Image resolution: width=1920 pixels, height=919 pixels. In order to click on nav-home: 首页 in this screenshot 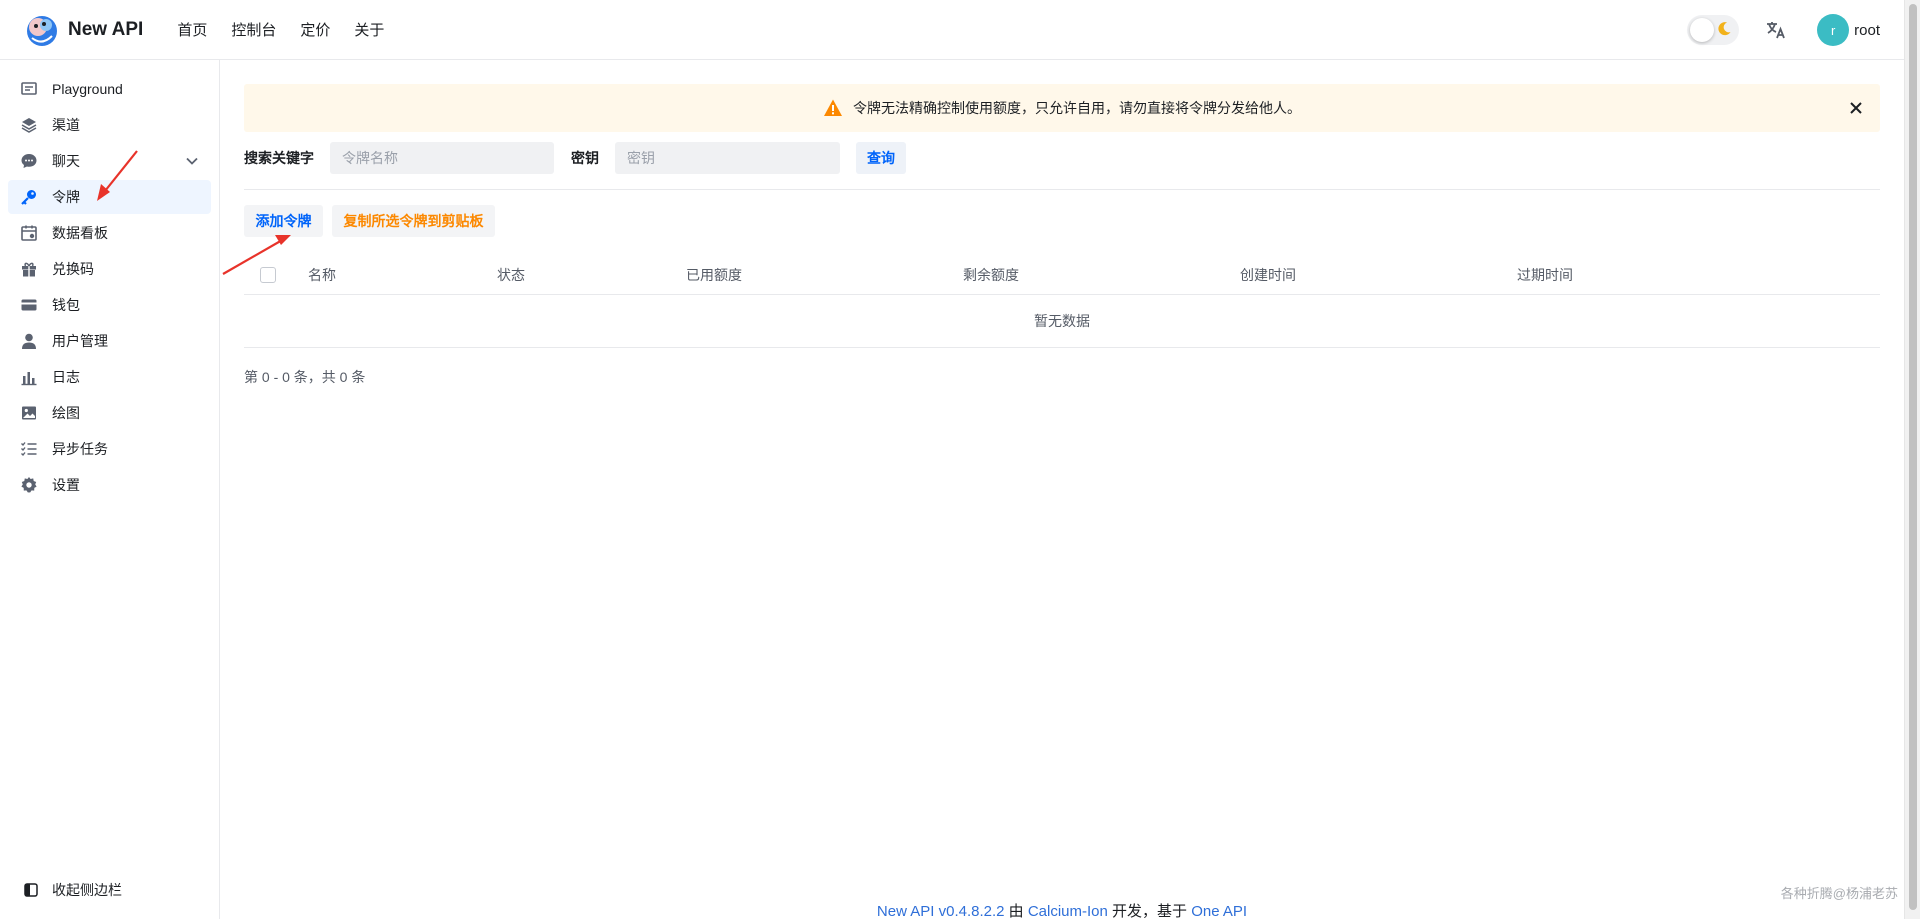, I will do `click(192, 29)`.